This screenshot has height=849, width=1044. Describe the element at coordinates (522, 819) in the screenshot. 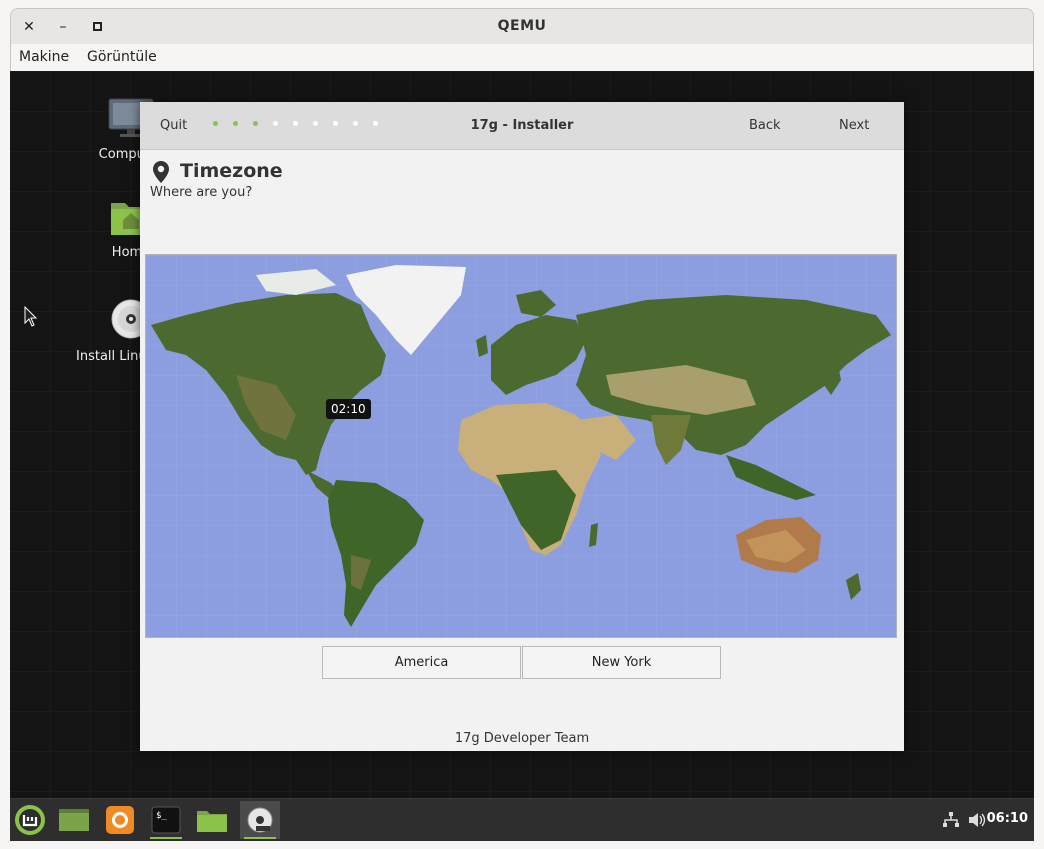

I see `taskbar: $_ 06:10` at that location.